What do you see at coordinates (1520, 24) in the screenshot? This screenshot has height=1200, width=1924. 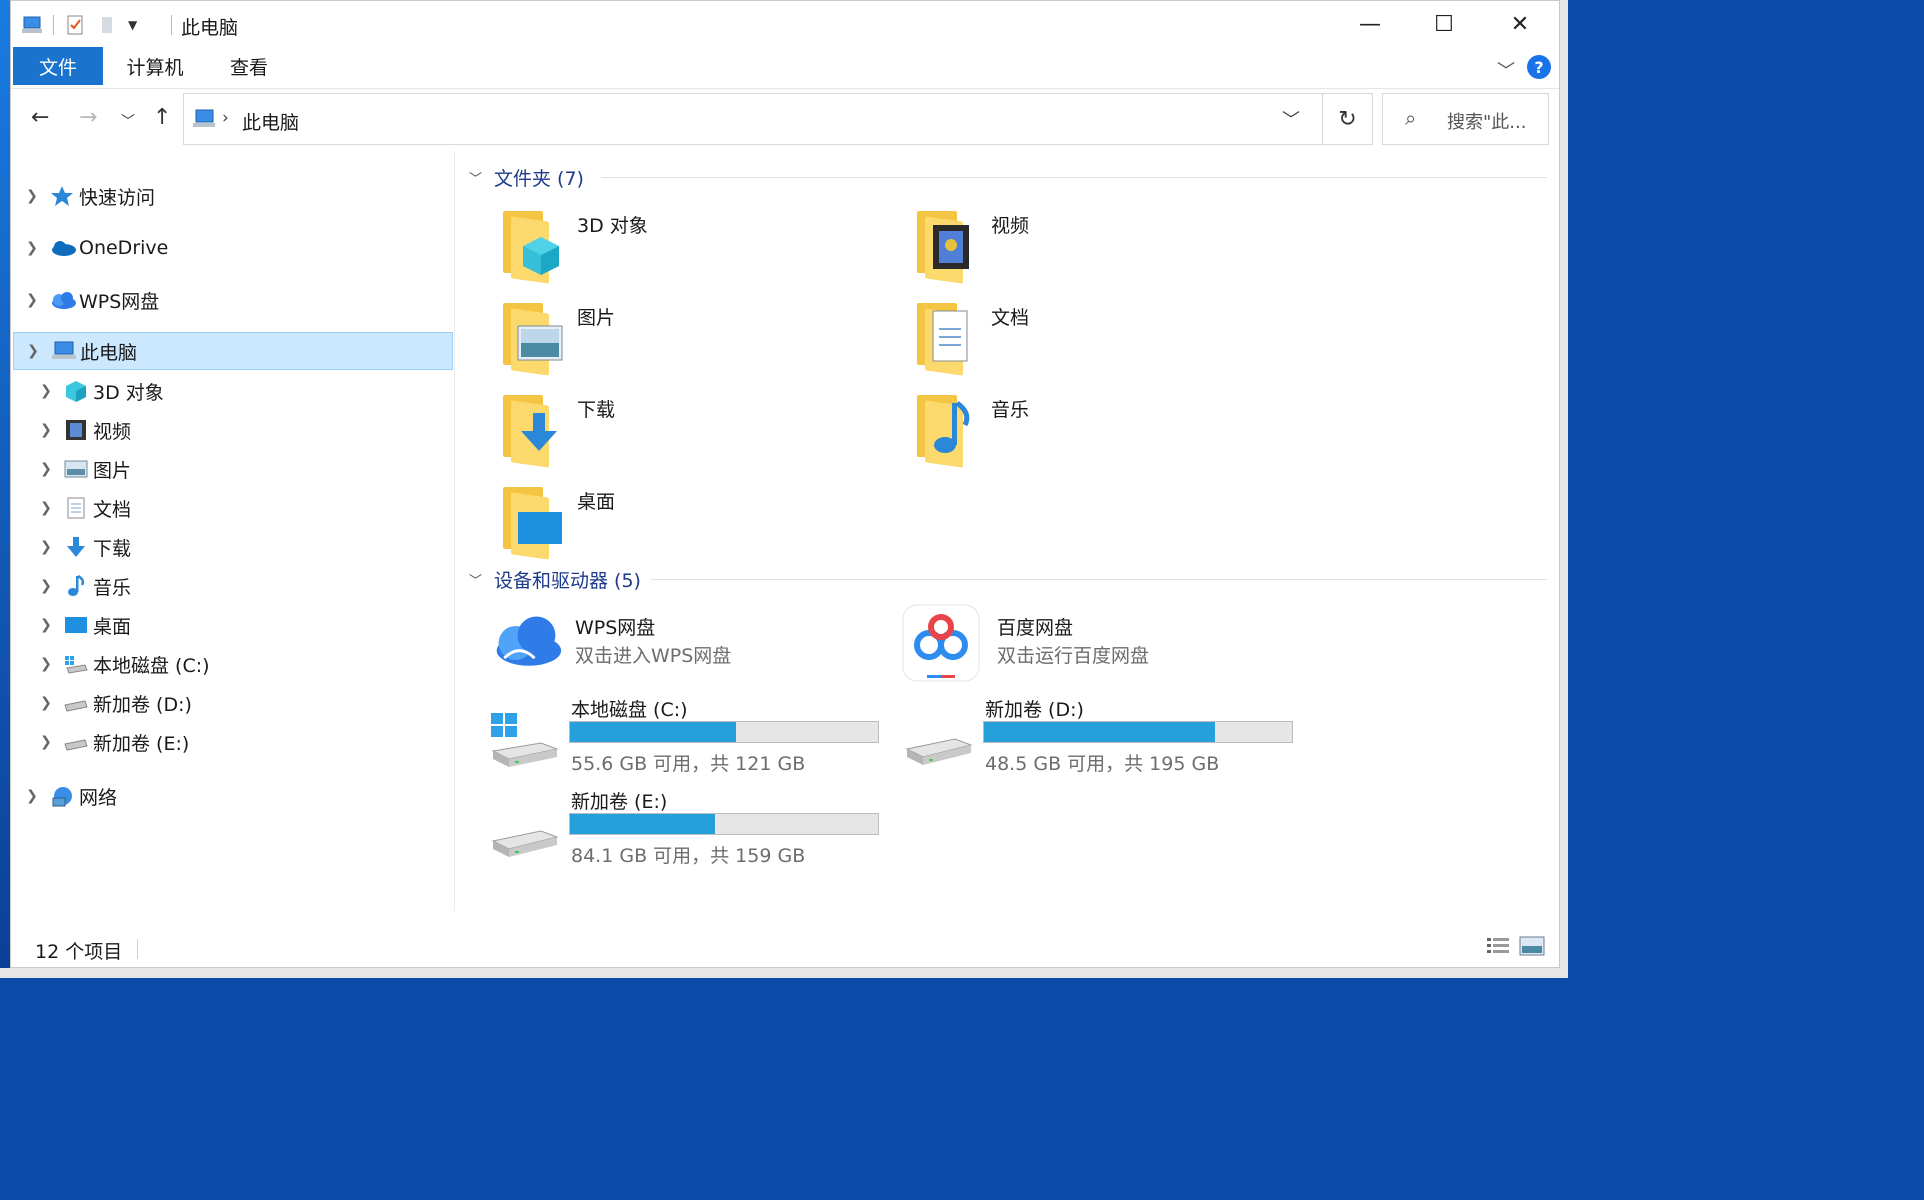 I see `close-button: ✕` at bounding box center [1520, 24].